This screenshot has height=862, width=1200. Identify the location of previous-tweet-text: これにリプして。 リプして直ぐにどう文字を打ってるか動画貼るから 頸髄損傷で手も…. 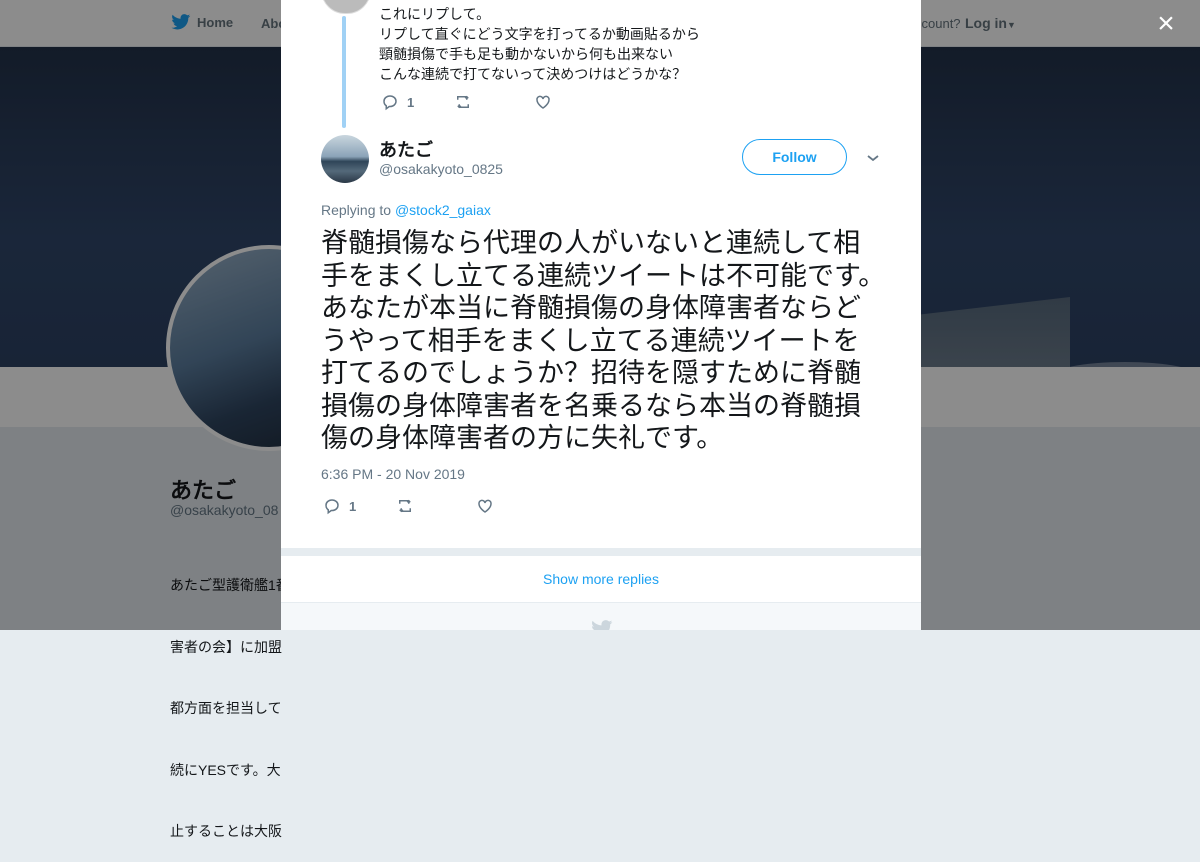
(539, 44).